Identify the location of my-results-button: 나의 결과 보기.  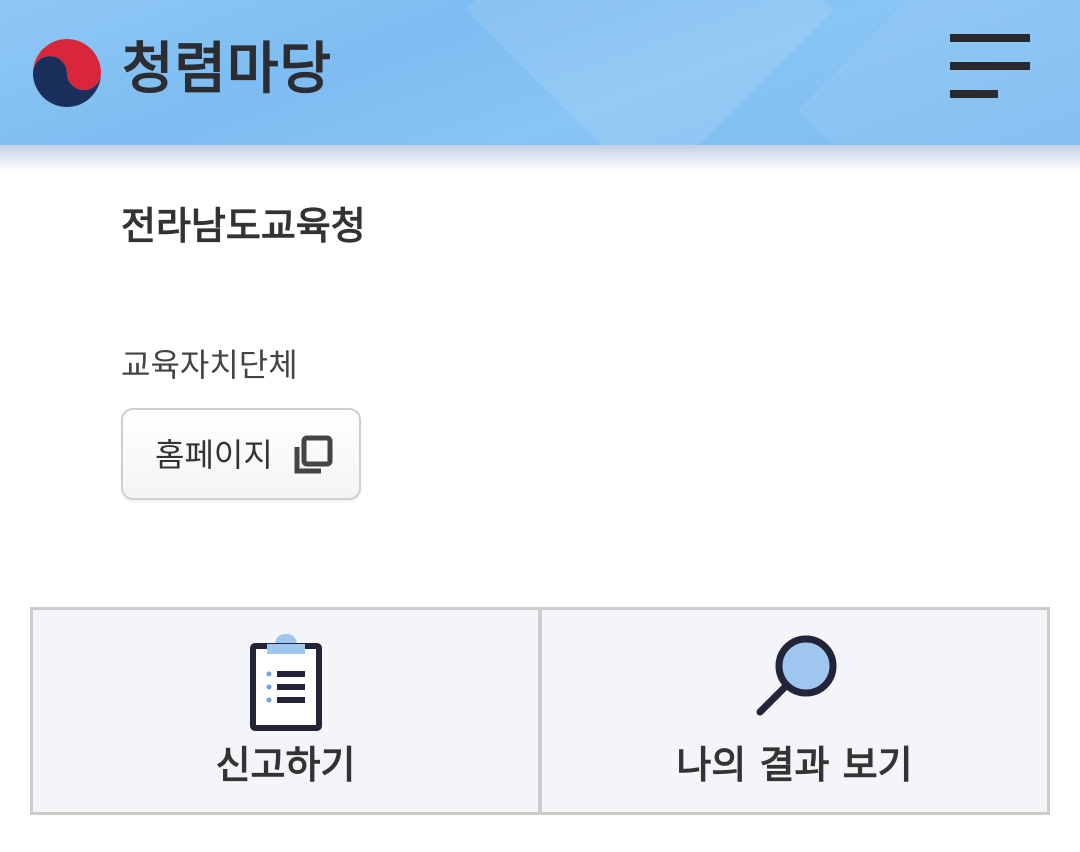
(794, 711).